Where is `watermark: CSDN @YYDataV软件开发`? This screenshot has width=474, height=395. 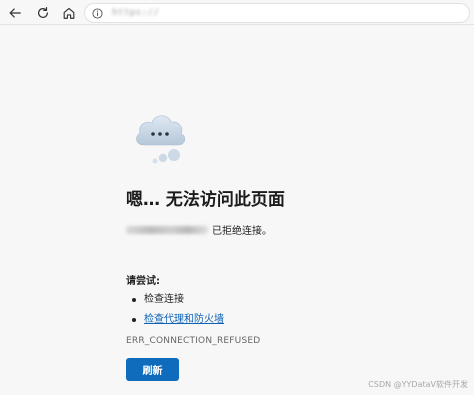
watermark: CSDN @YYDataV软件开发 is located at coordinates (418, 384).